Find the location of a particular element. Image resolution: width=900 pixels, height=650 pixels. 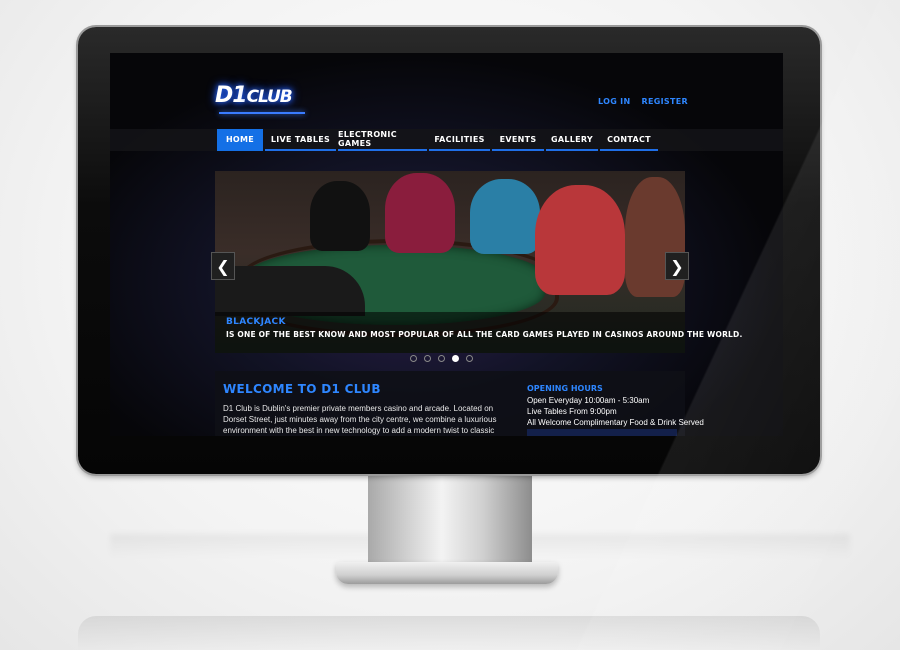

hours-line: Live Tables From 9:00pm is located at coordinates (572, 411).